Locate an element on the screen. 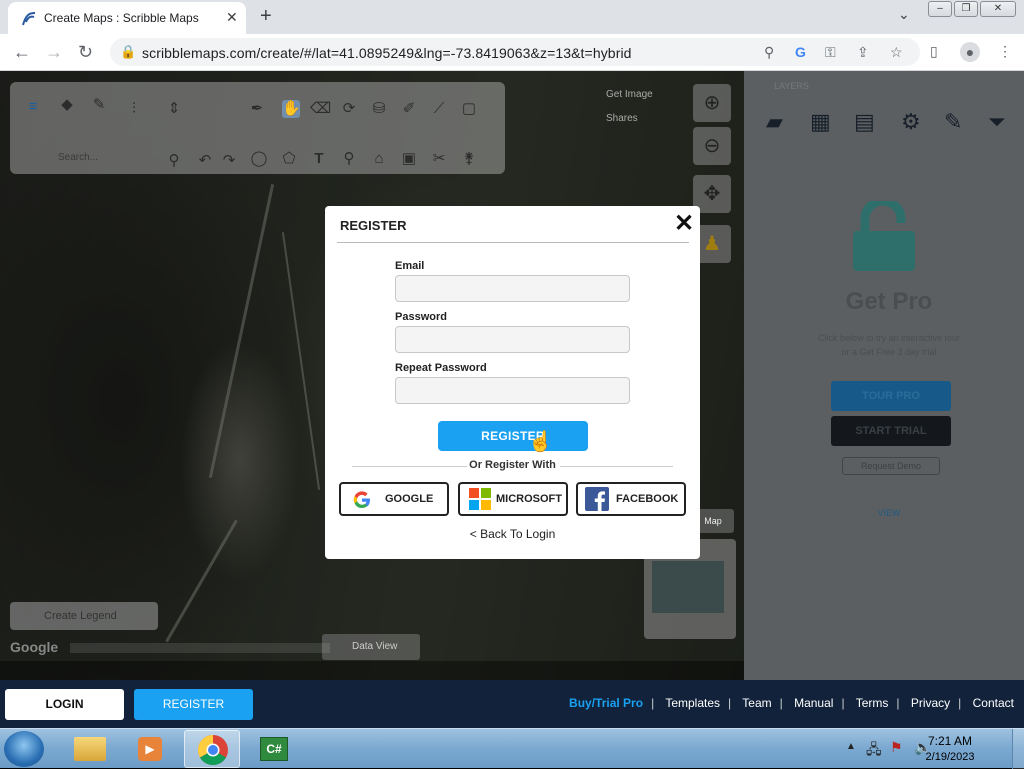 The width and height of the screenshot is (1024, 769). buy-trial-pro-link: Buy/Trial Pro is located at coordinates (606, 703).